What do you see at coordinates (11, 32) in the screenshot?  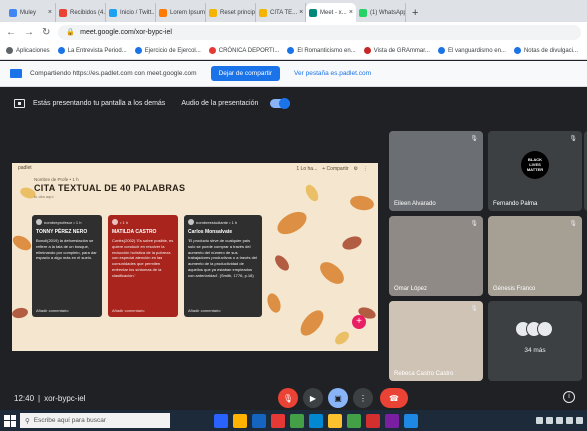 I see `back-arrow-icon: ←` at bounding box center [11, 32].